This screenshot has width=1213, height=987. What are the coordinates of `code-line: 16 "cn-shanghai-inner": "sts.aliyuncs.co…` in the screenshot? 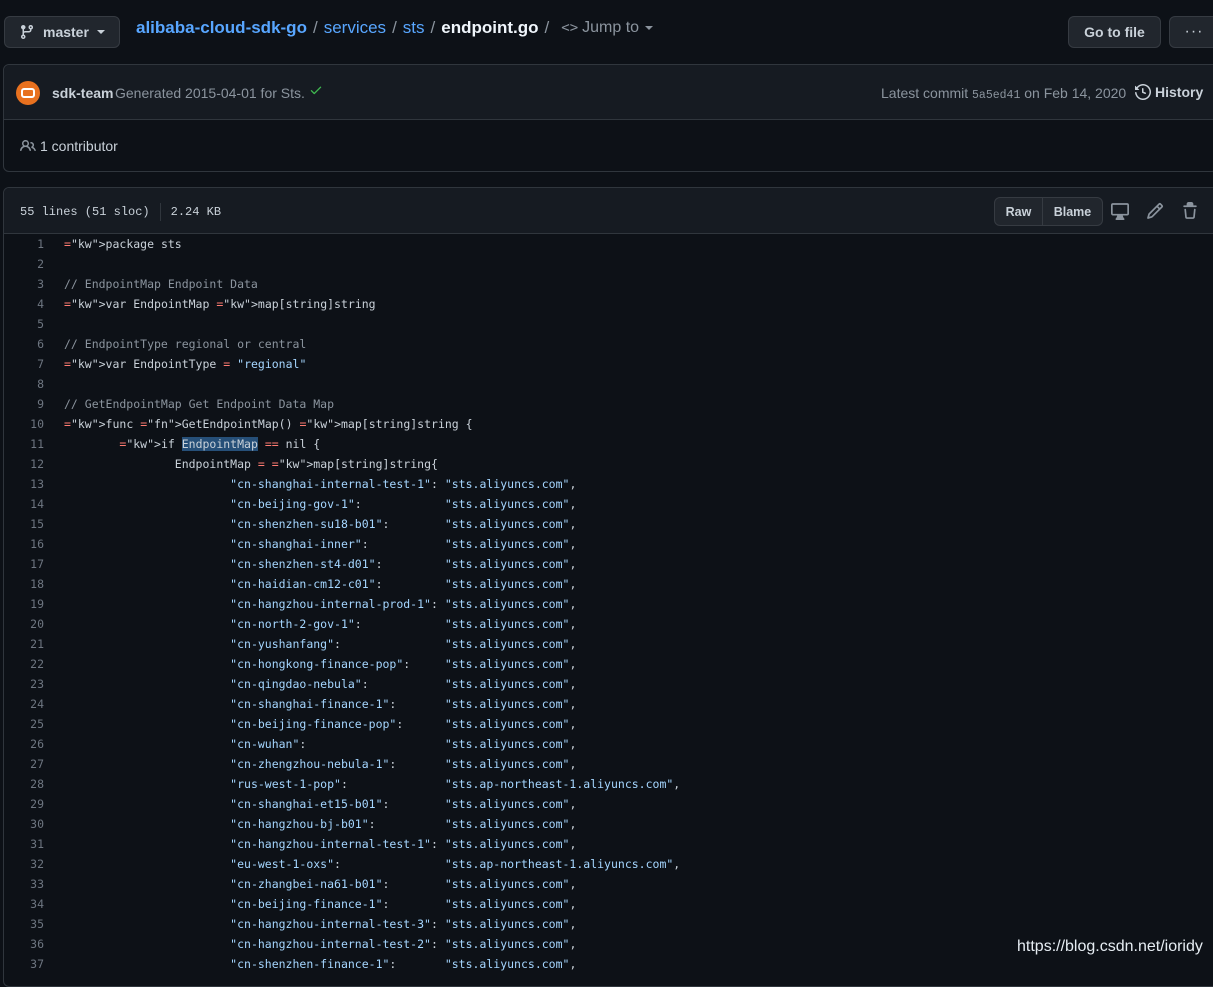 It's located at (608, 544).